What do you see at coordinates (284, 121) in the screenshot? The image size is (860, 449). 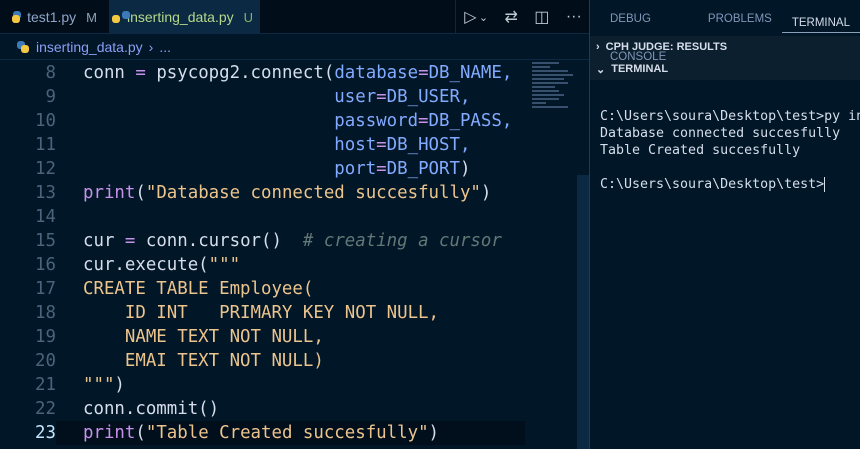 I see `code-text: password=DB_PASS,` at bounding box center [284, 121].